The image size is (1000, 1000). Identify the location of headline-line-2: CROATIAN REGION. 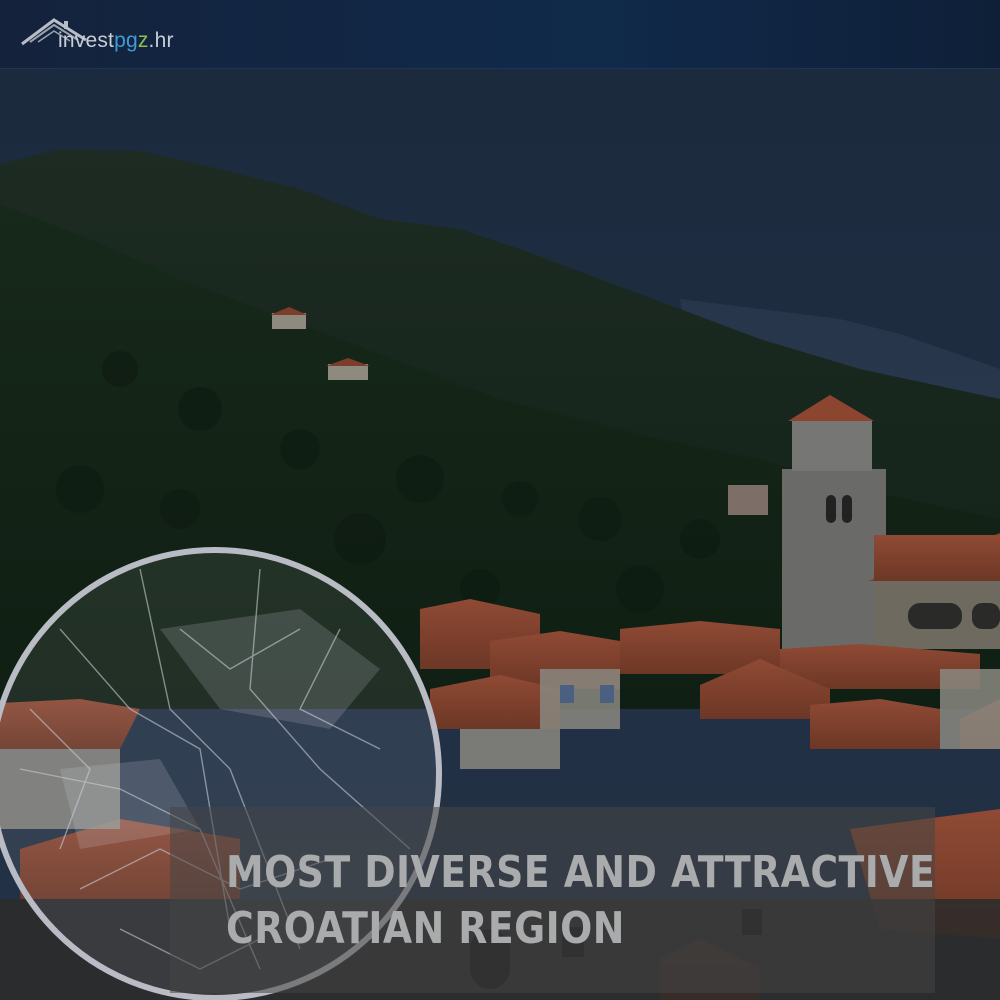
(425, 928).